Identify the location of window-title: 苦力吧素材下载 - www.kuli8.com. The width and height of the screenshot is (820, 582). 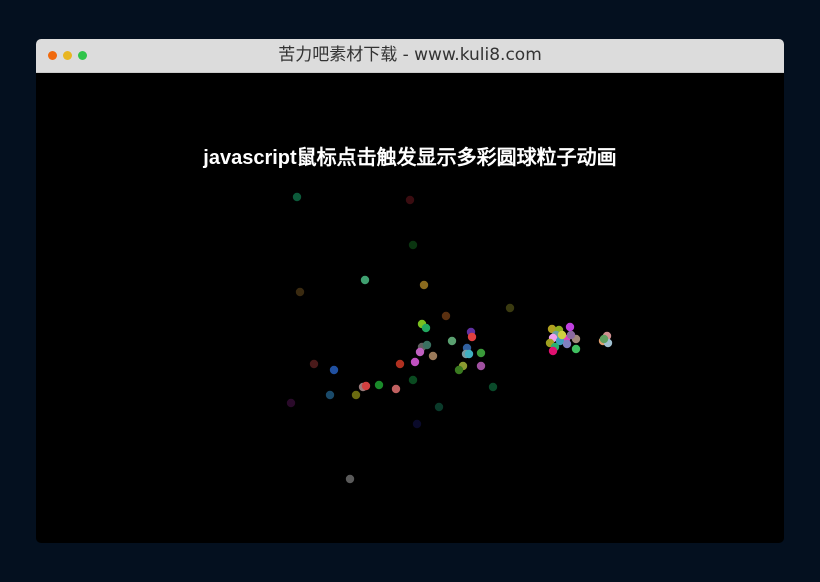
(410, 55).